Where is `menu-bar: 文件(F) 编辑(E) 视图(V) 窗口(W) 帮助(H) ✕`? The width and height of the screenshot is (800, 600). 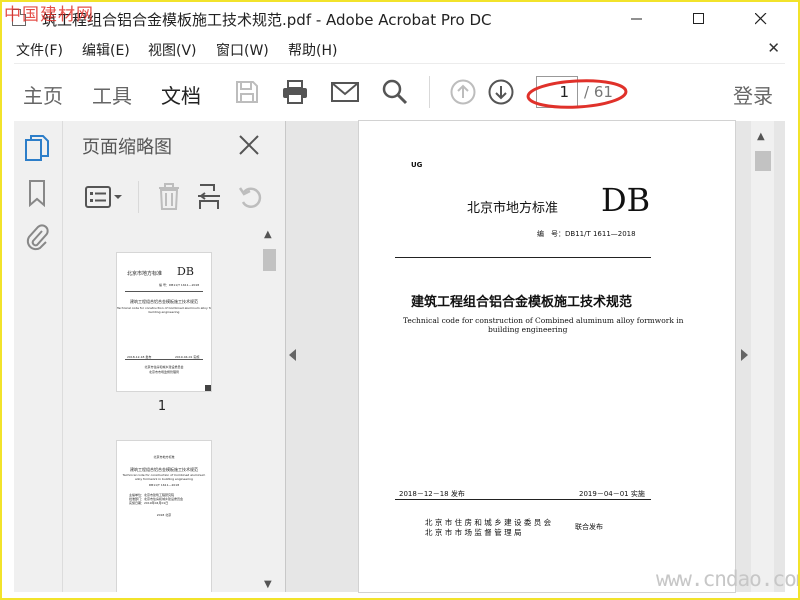 menu-bar: 文件(F) 编辑(E) 视图(V) 窗口(W) 帮助(H) ✕ is located at coordinates (400, 48).